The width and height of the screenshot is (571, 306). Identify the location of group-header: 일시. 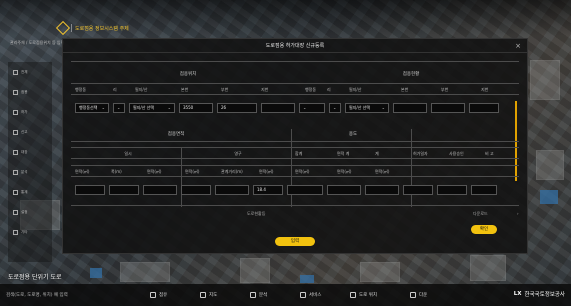
(128, 153).